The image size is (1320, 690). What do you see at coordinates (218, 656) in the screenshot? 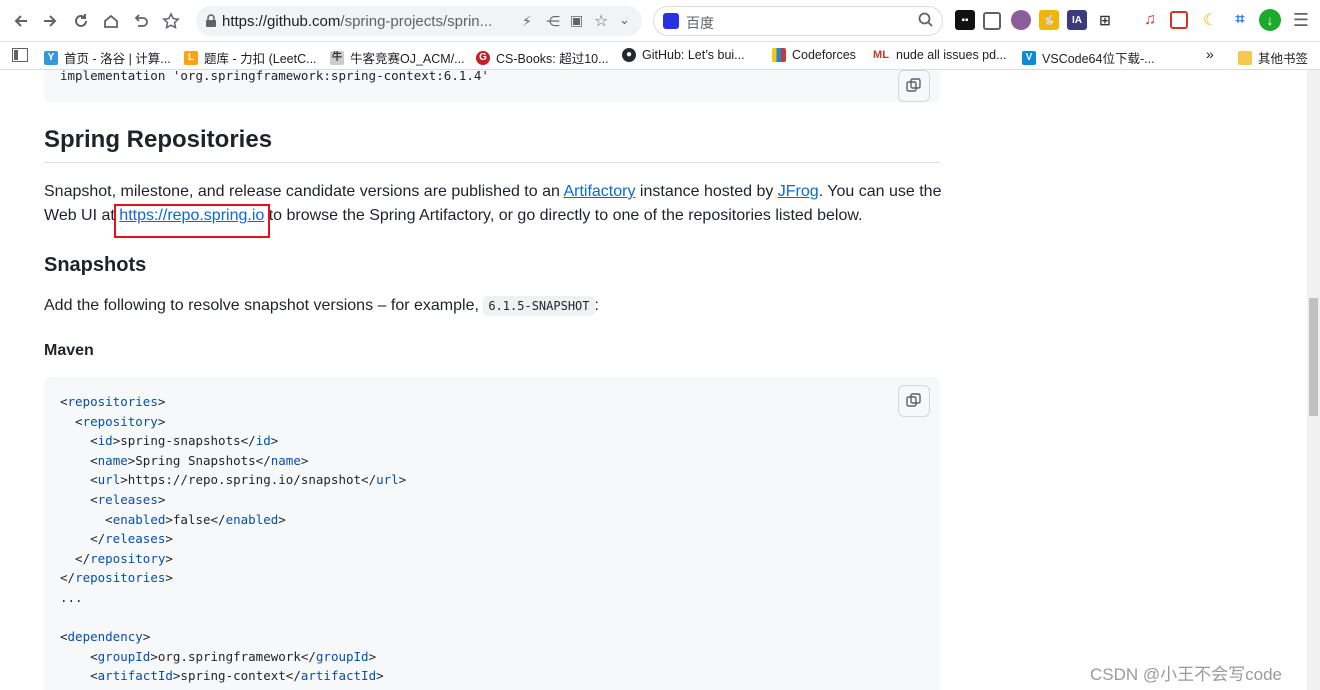
I see `code-line: <groupId>org.springframework</groupId>` at bounding box center [218, 656].